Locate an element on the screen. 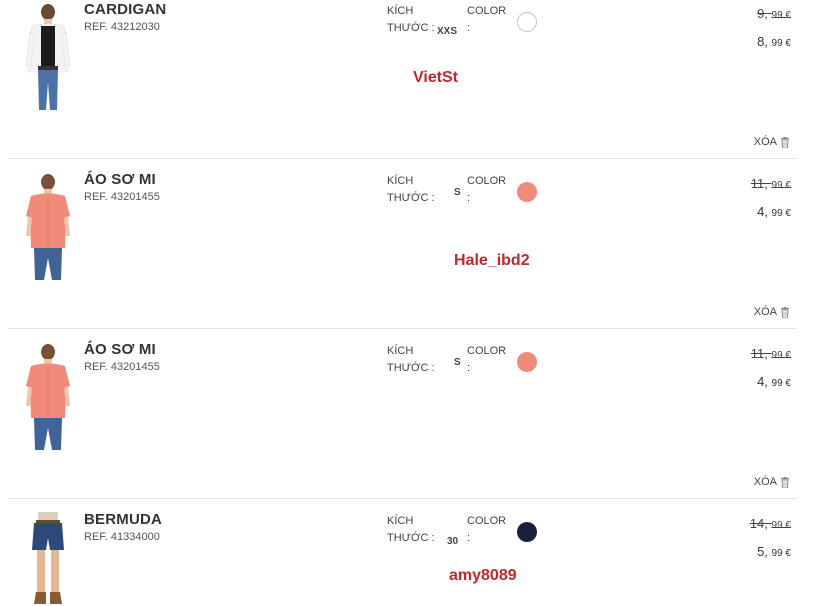 This screenshot has width=818, height=606. product-name: BERMUDA is located at coordinates (123, 519).